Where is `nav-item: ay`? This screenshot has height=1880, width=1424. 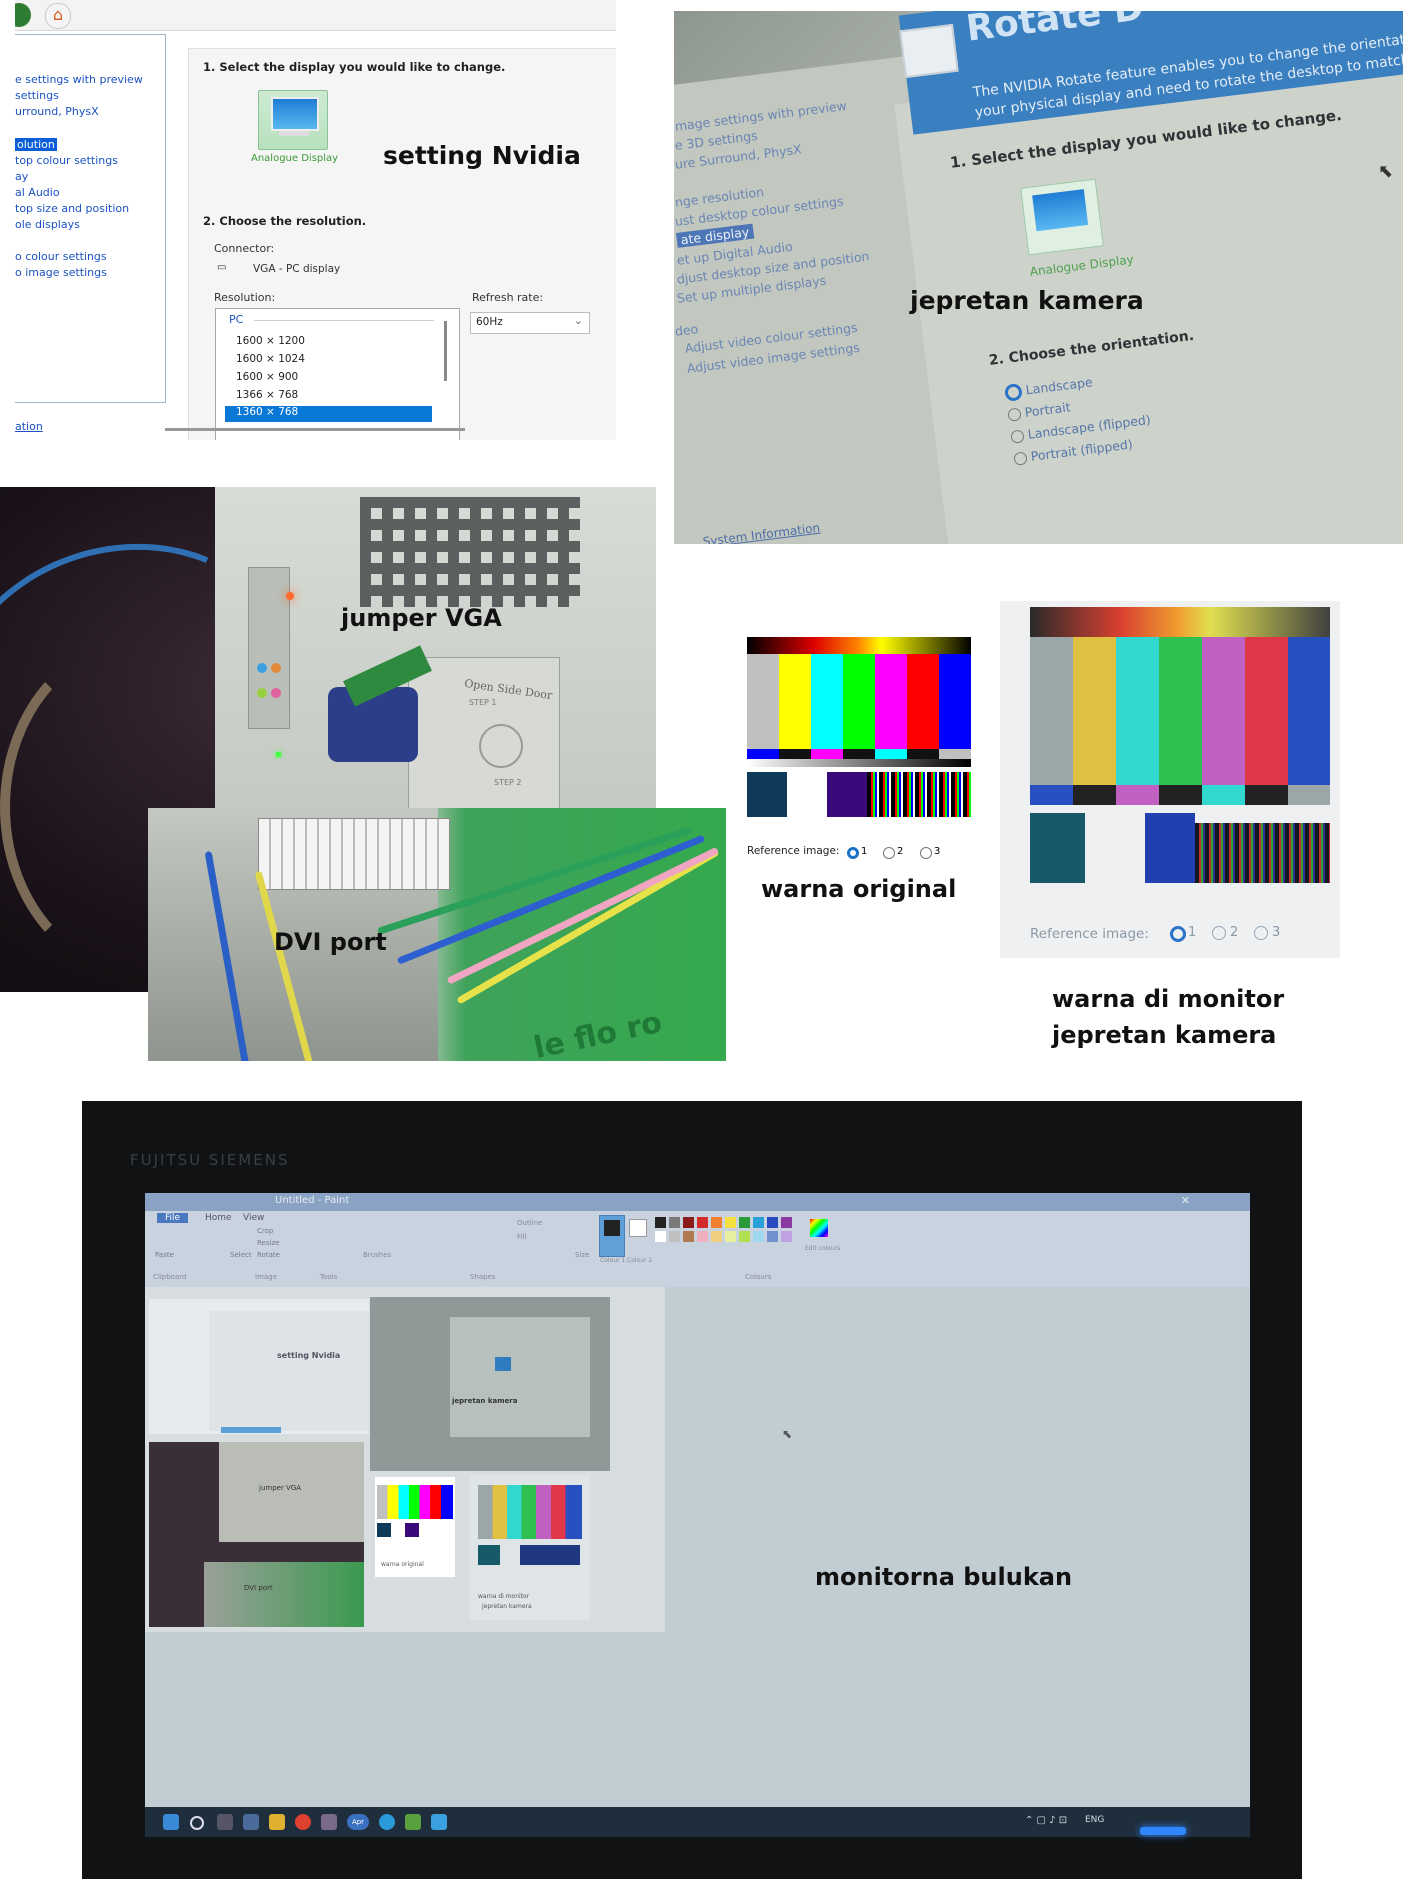 nav-item: ay is located at coordinates (21, 176).